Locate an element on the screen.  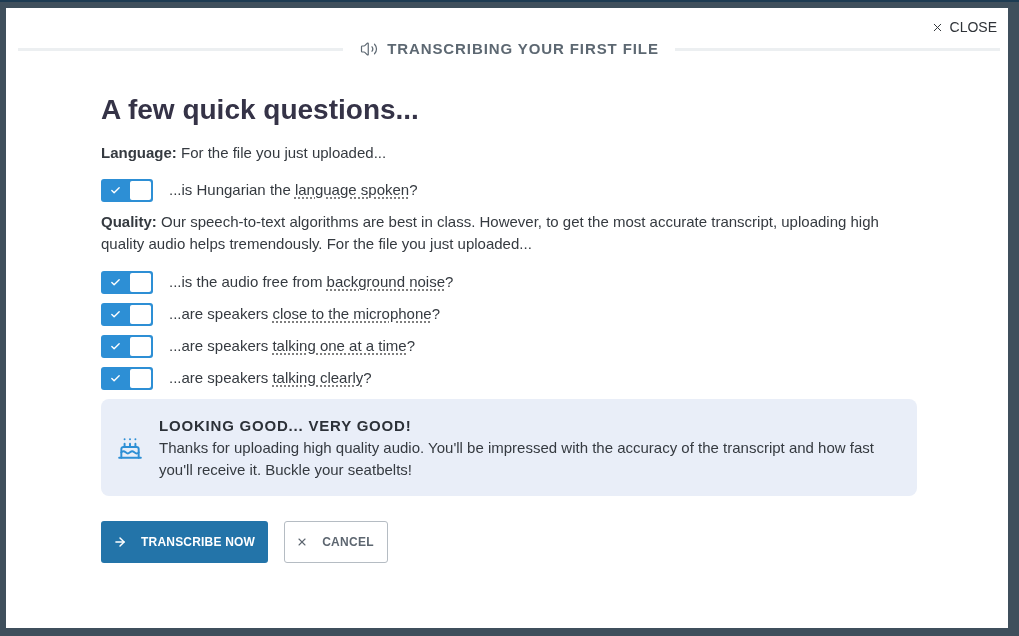
question-text: ...are speakers talking one at a time? is located at coordinates (292, 345).